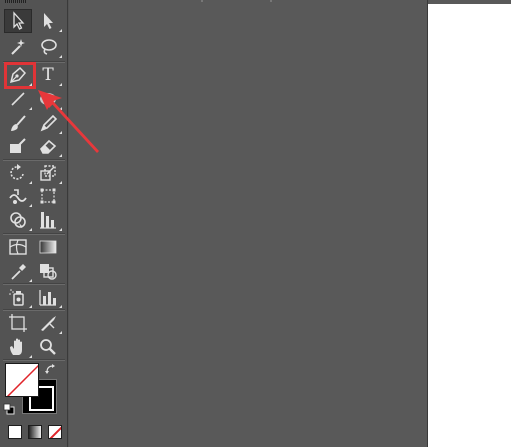 The width and height of the screenshot is (511, 447). What do you see at coordinates (15, 432) in the screenshot?
I see `color-mode-button` at bounding box center [15, 432].